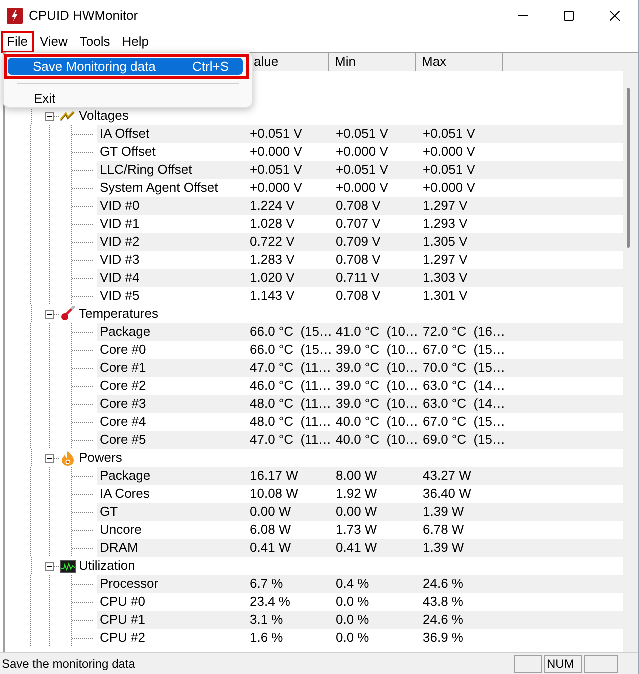 This screenshot has width=639, height=674. I want to click on tree-node: Temperatures, so click(118, 314).